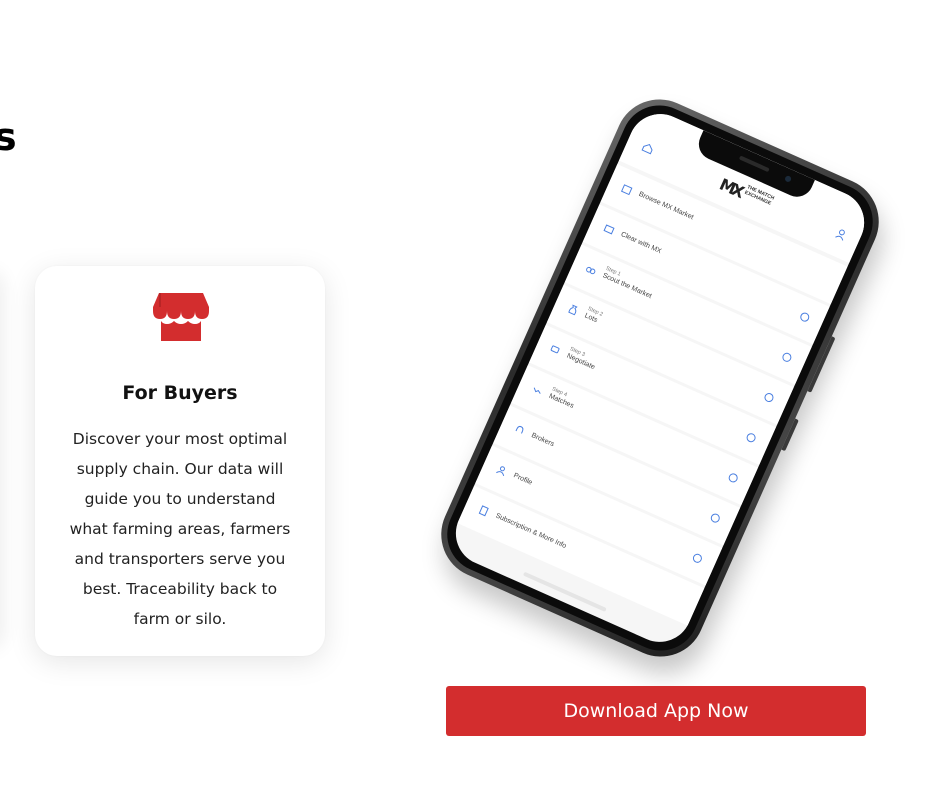 The width and height of the screenshot is (952, 810). Describe the element at coordinates (483, 511) in the screenshot. I see `document-icon` at that location.